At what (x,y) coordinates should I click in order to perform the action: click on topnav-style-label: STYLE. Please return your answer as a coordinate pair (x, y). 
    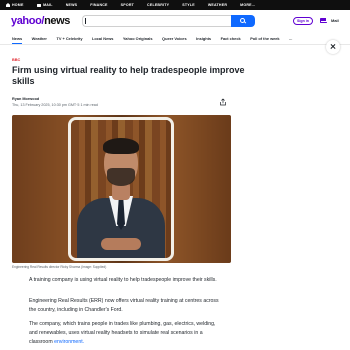
    Looking at the image, I should click on (188, 5).